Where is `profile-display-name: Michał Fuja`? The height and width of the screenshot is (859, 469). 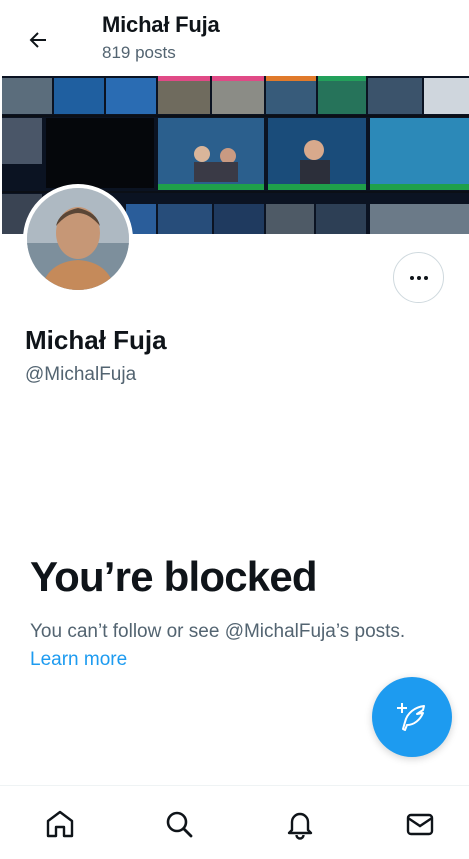 profile-display-name: Michał Fuja is located at coordinates (96, 340).